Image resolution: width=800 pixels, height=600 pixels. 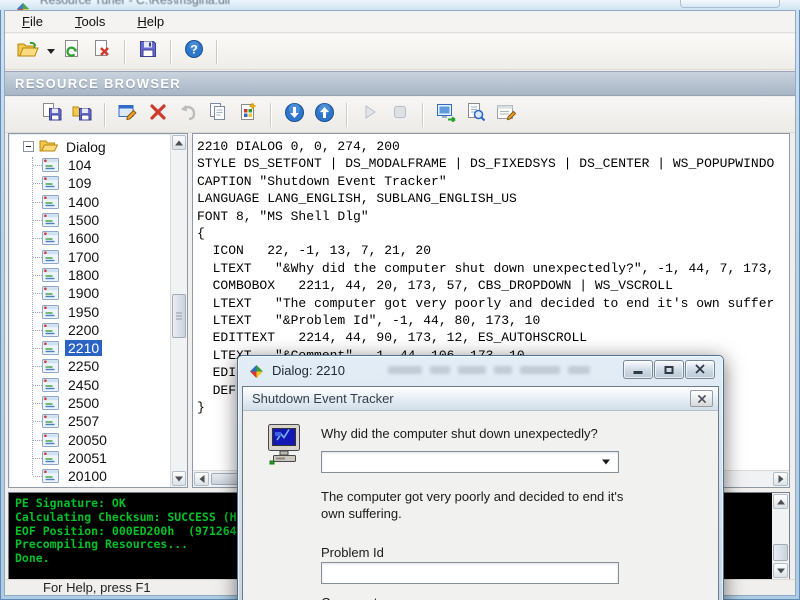 What do you see at coordinates (52, 115) in the screenshot?
I see `save-resource-button` at bounding box center [52, 115].